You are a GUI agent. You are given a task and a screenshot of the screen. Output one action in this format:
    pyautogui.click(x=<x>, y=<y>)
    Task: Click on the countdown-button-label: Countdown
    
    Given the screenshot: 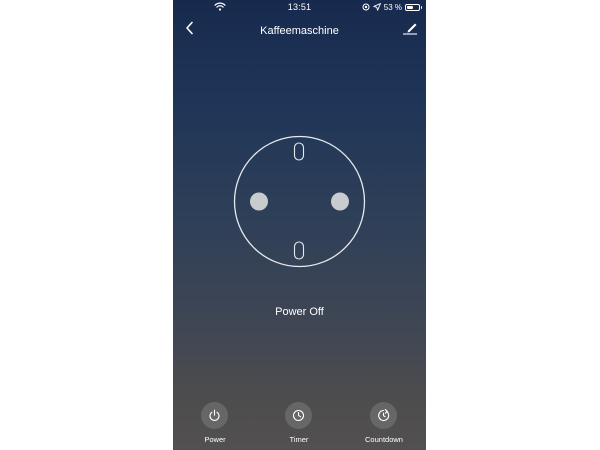 What is the action you would take?
    pyautogui.click(x=384, y=439)
    